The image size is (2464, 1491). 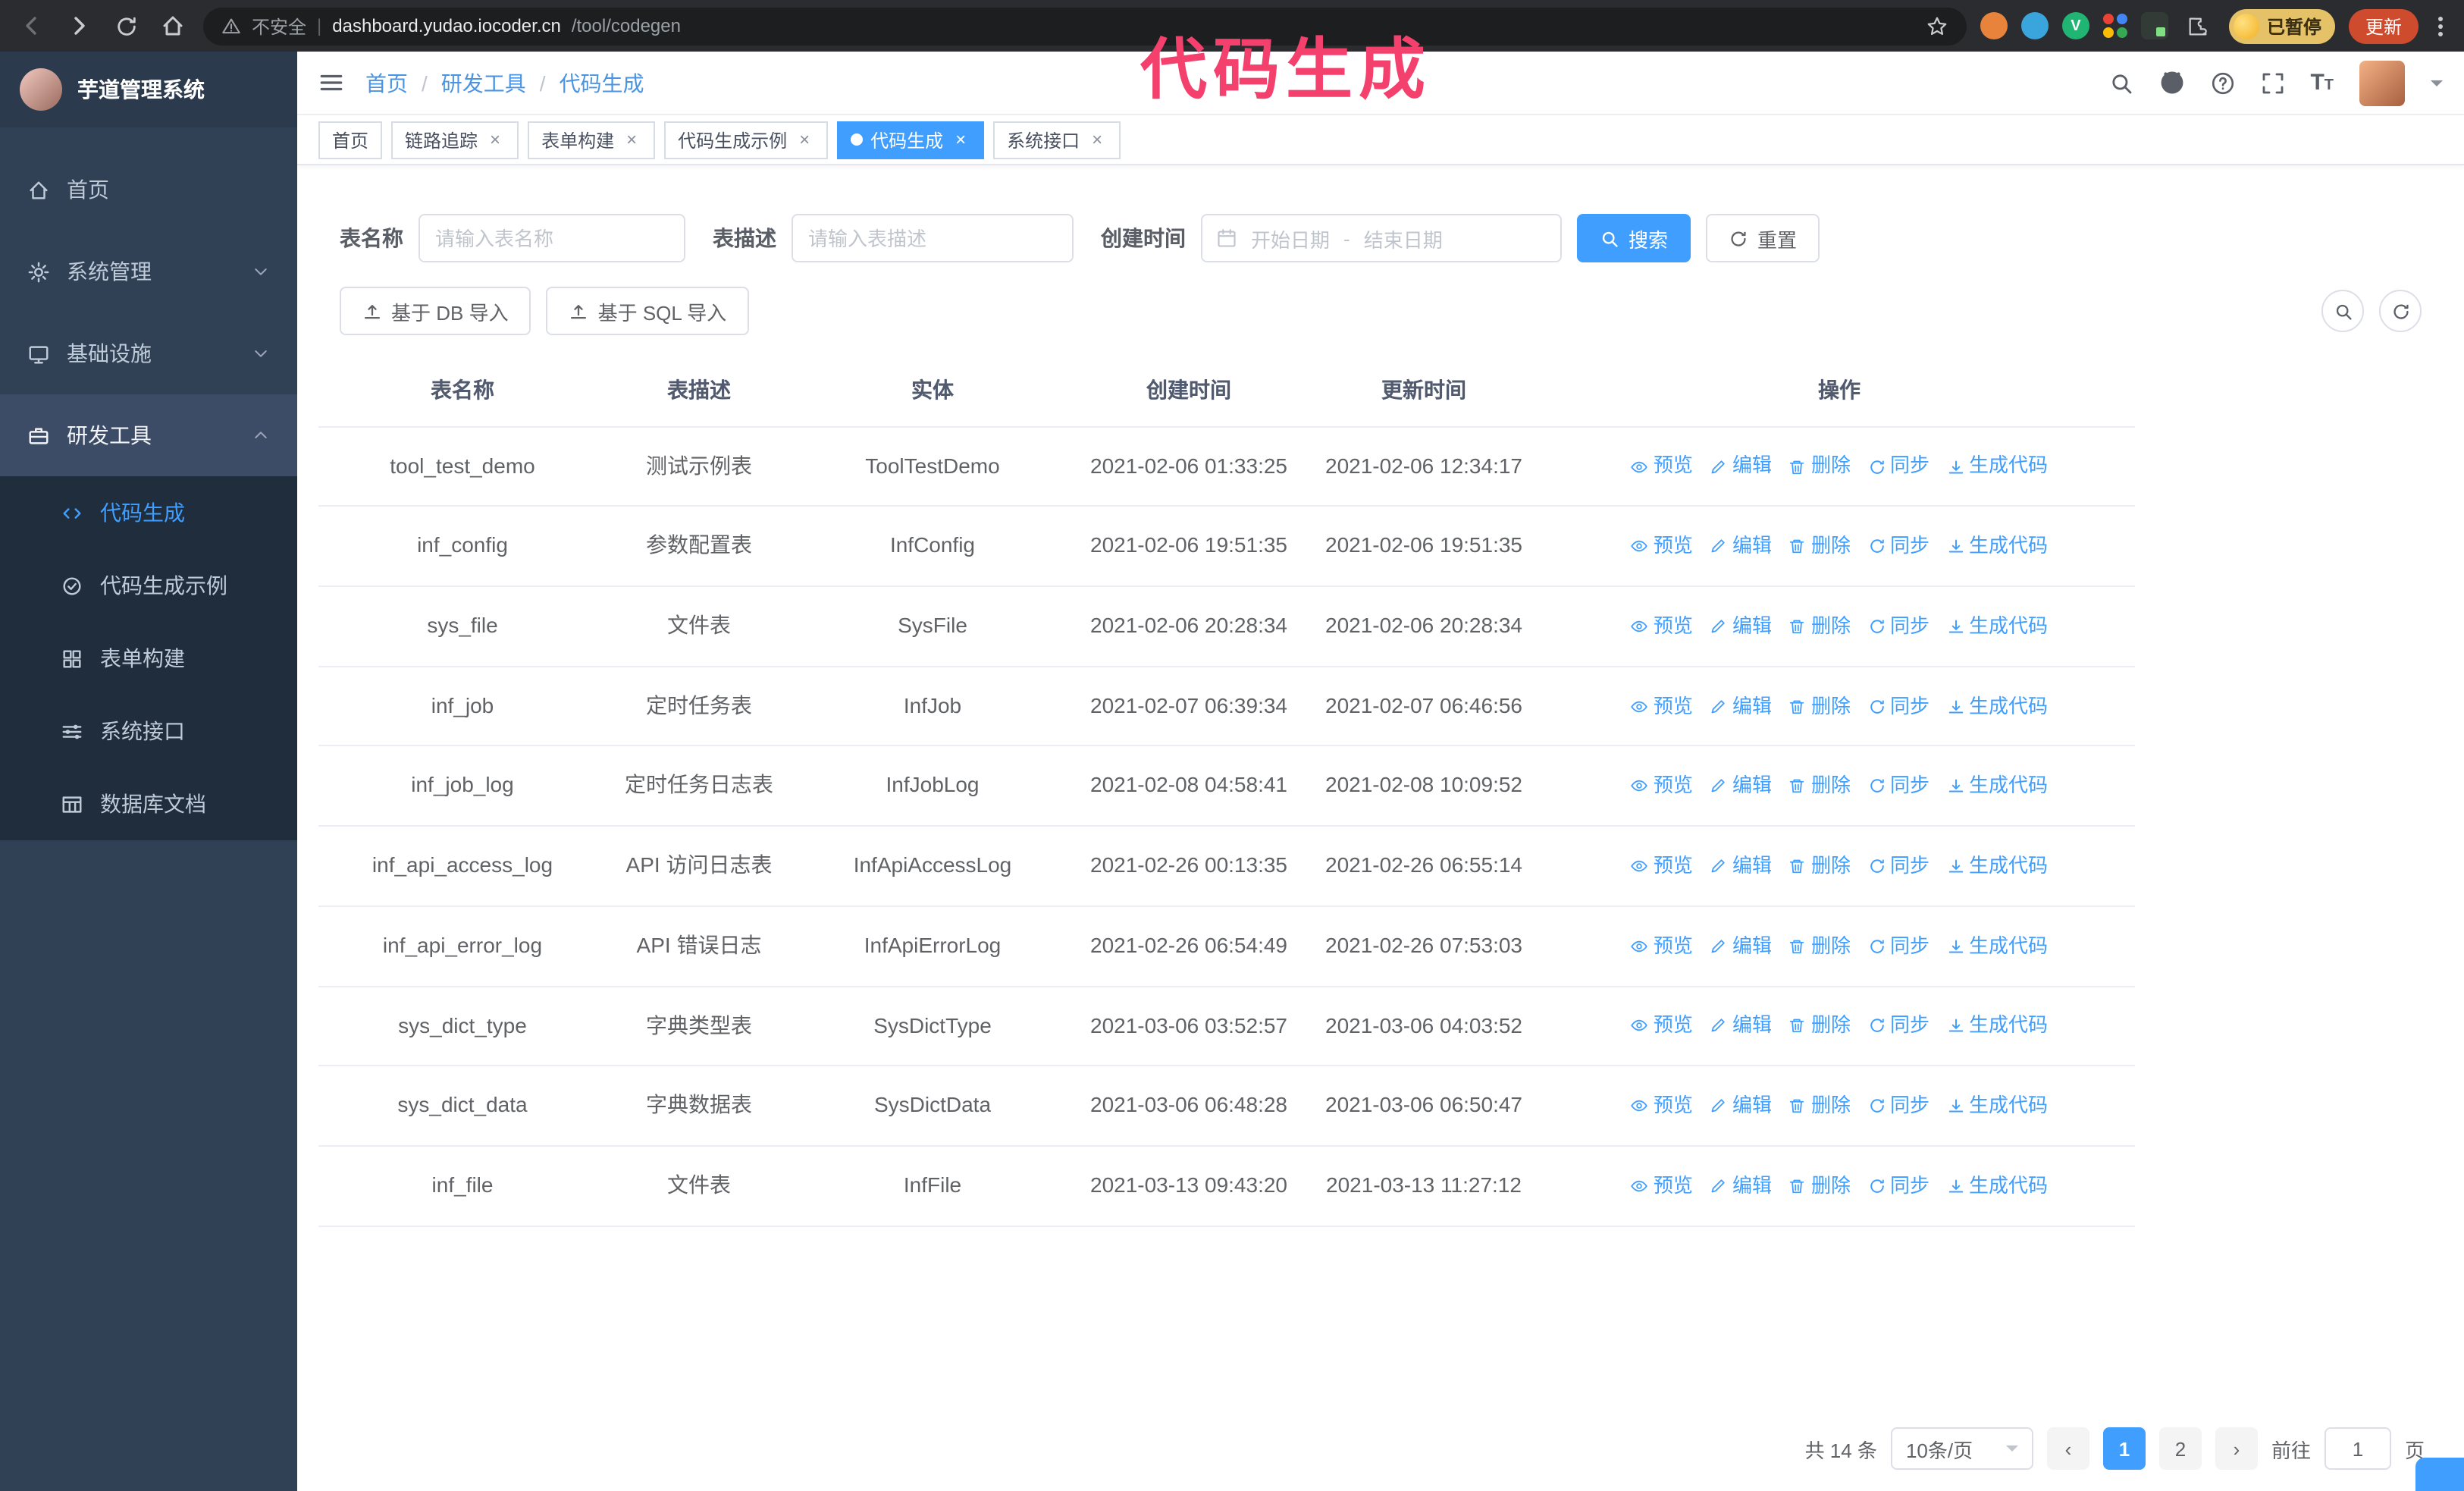 I want to click on fullscreen-icon, so click(x=2272, y=83).